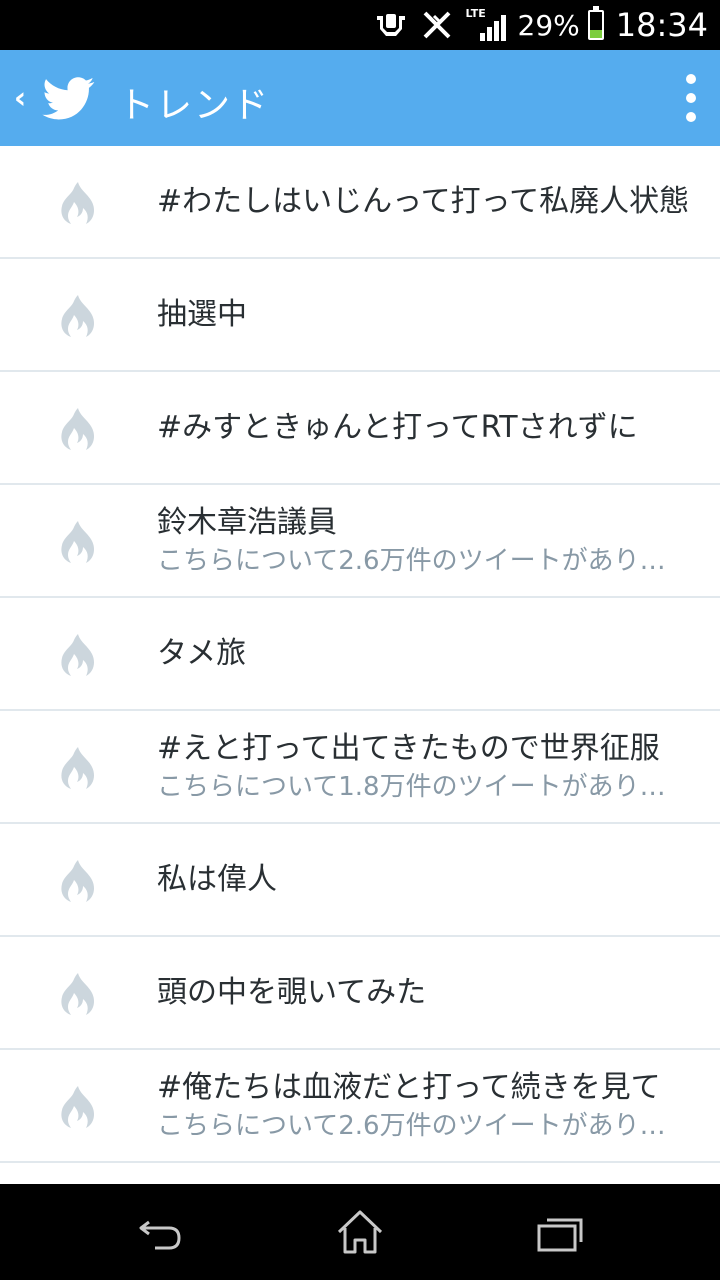  I want to click on battery-icon, so click(595, 23).